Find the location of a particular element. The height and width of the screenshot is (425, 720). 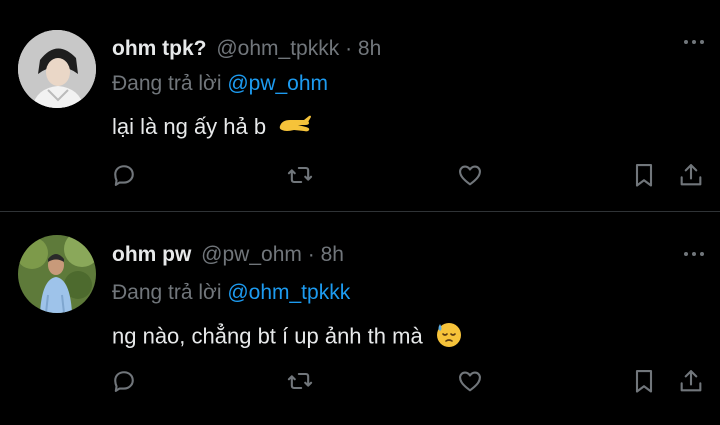

reply-context: Đang trả lời @pw_ohm is located at coordinates (220, 84).